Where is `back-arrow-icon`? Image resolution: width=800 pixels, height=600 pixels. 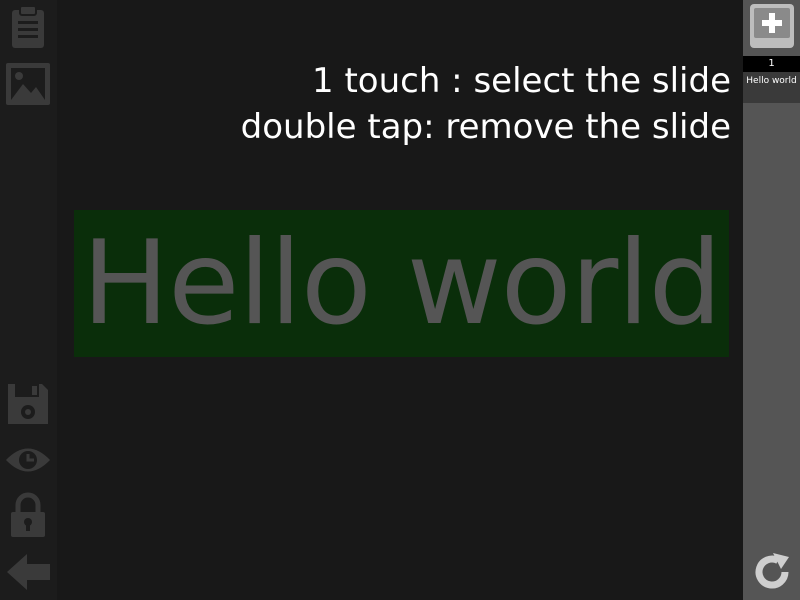
back-arrow-icon is located at coordinates (28, 572).